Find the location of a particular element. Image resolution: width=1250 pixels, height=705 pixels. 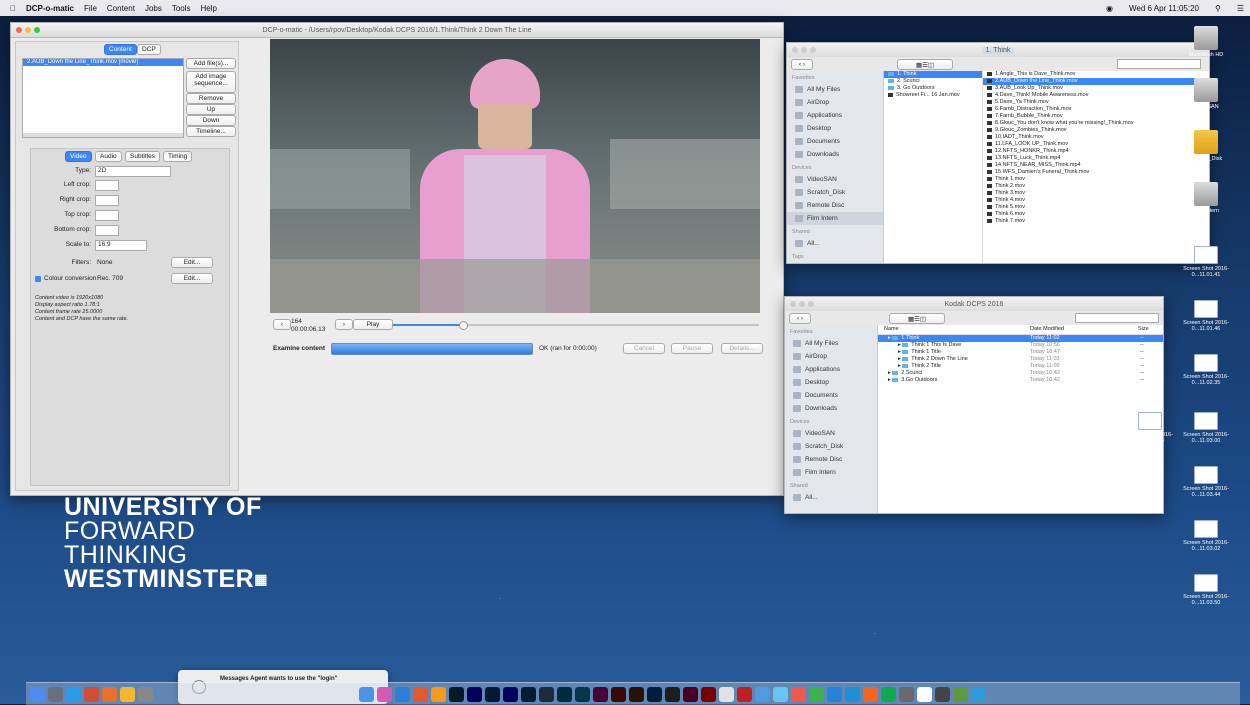

list-item: 3. Go Outdoors is located at coordinates (933, 88).